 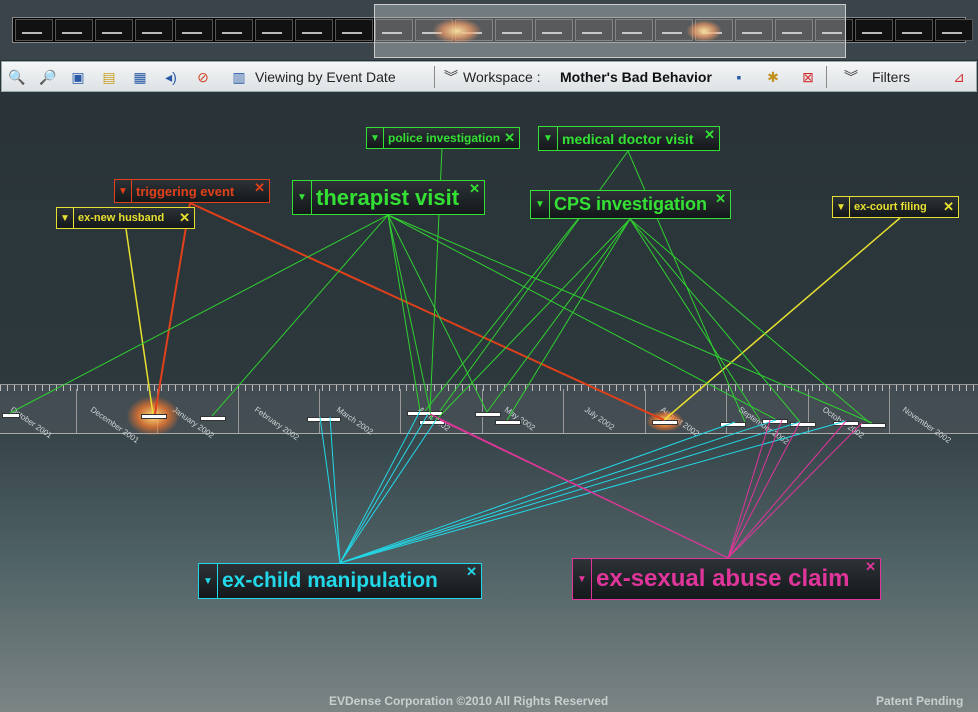 What do you see at coordinates (121, 218) in the screenshot?
I see `tag-label: ex-new husband` at bounding box center [121, 218].